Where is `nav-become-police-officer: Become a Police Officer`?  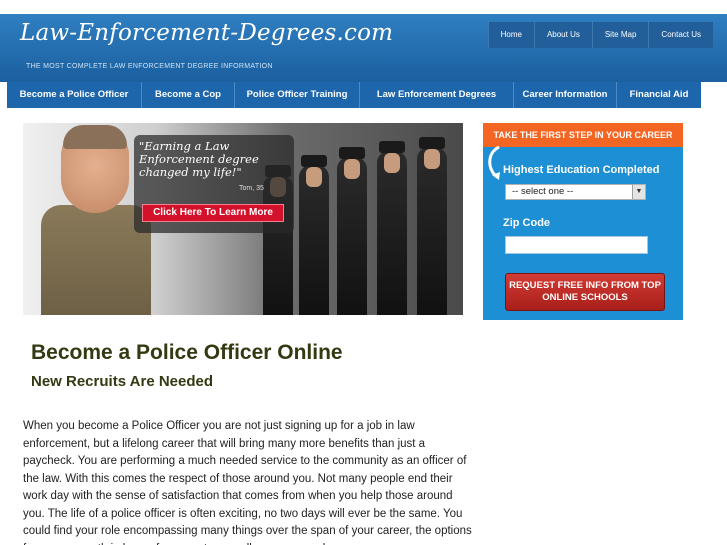
nav-become-police-officer: Become a Police Officer is located at coordinates (74, 95).